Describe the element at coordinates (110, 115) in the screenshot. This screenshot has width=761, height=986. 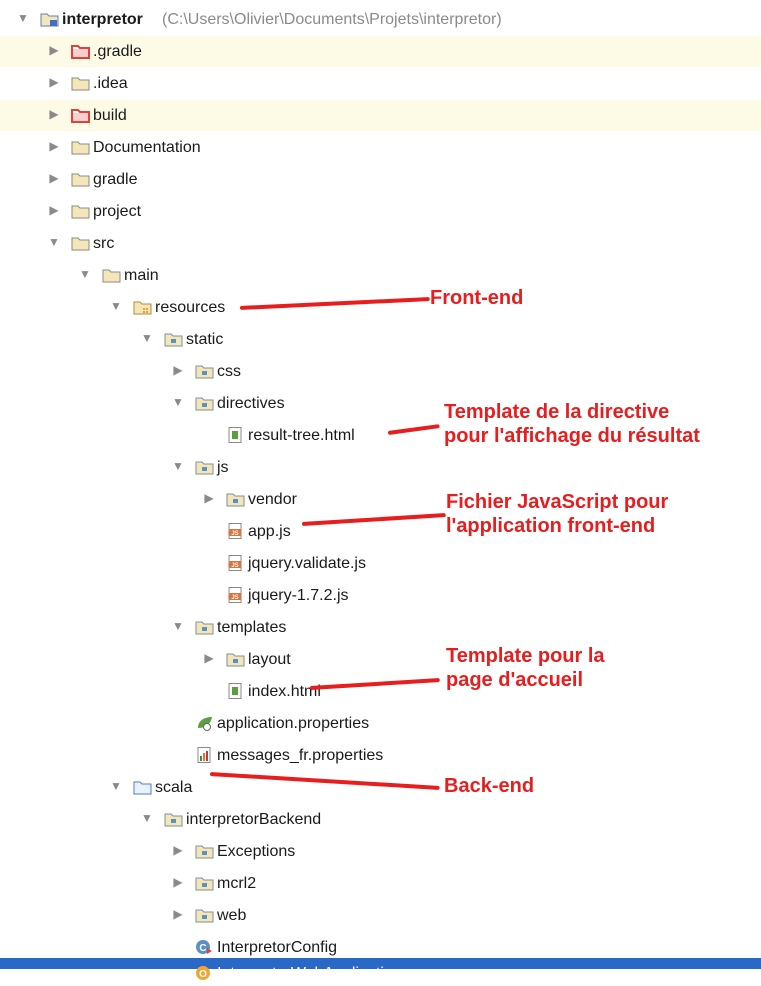
I see `tree-item-label: build` at that location.